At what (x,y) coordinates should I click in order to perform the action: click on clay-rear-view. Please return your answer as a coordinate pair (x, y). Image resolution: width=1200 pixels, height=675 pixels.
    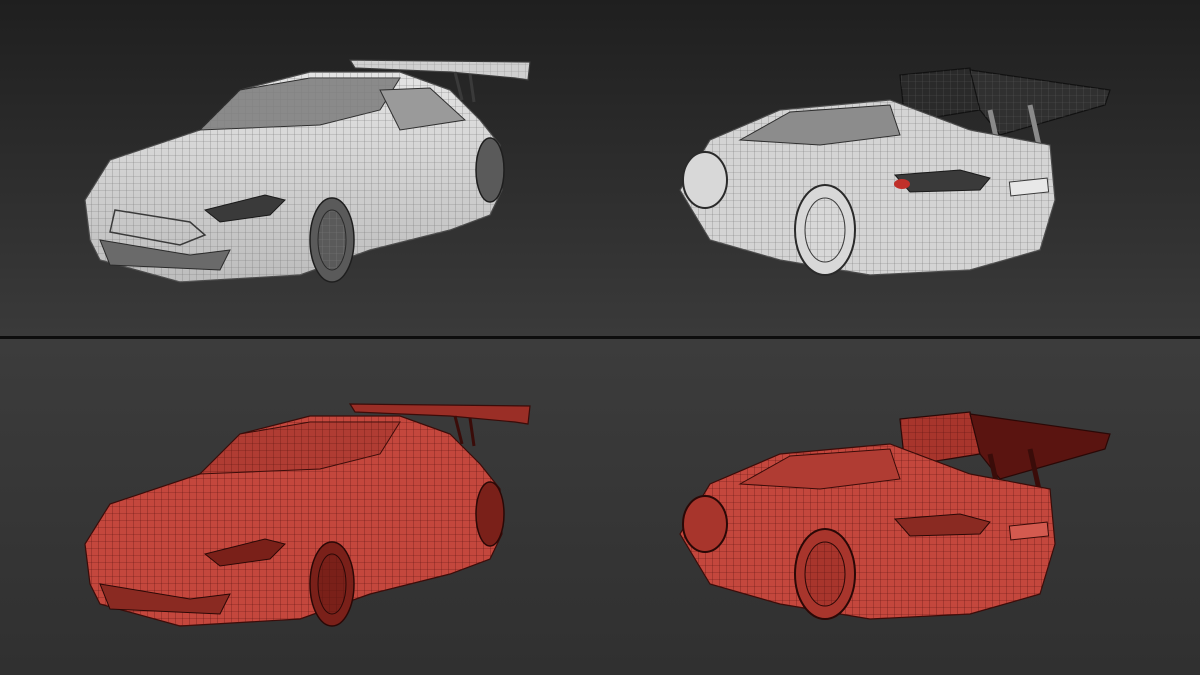
    Looking at the image, I should click on (900, 175).